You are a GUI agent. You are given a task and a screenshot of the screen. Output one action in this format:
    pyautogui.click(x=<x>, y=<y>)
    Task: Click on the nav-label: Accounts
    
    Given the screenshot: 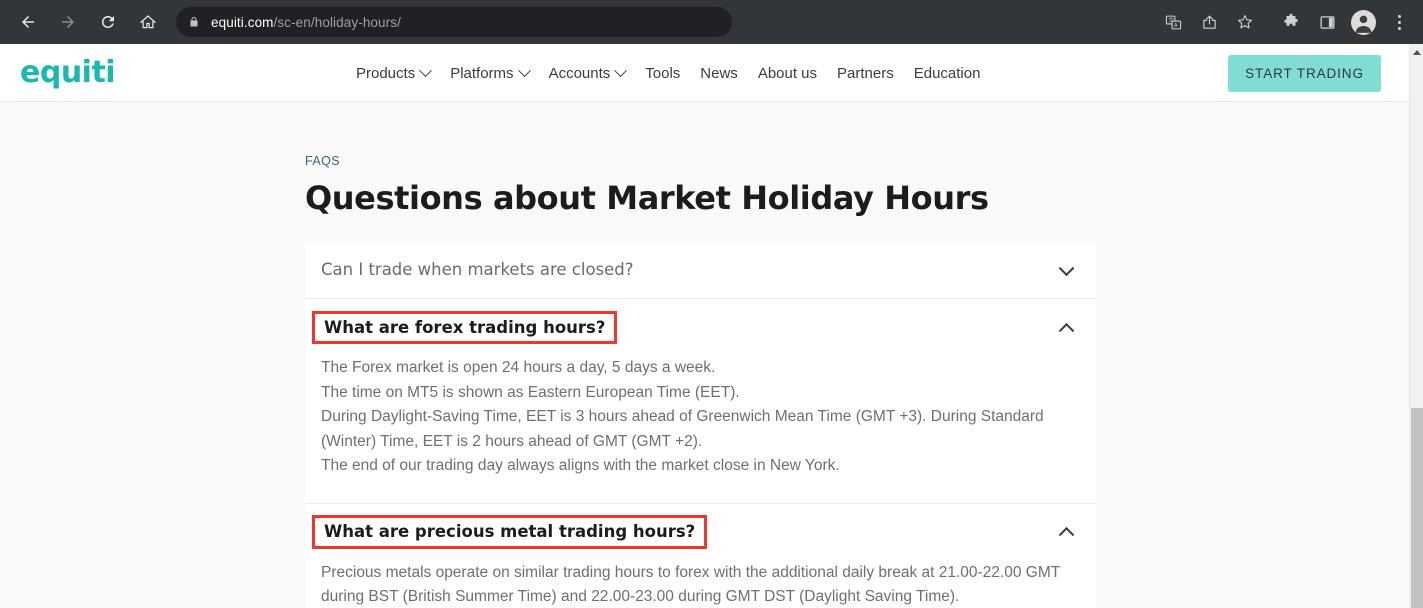 What is the action you would take?
    pyautogui.click(x=579, y=73)
    